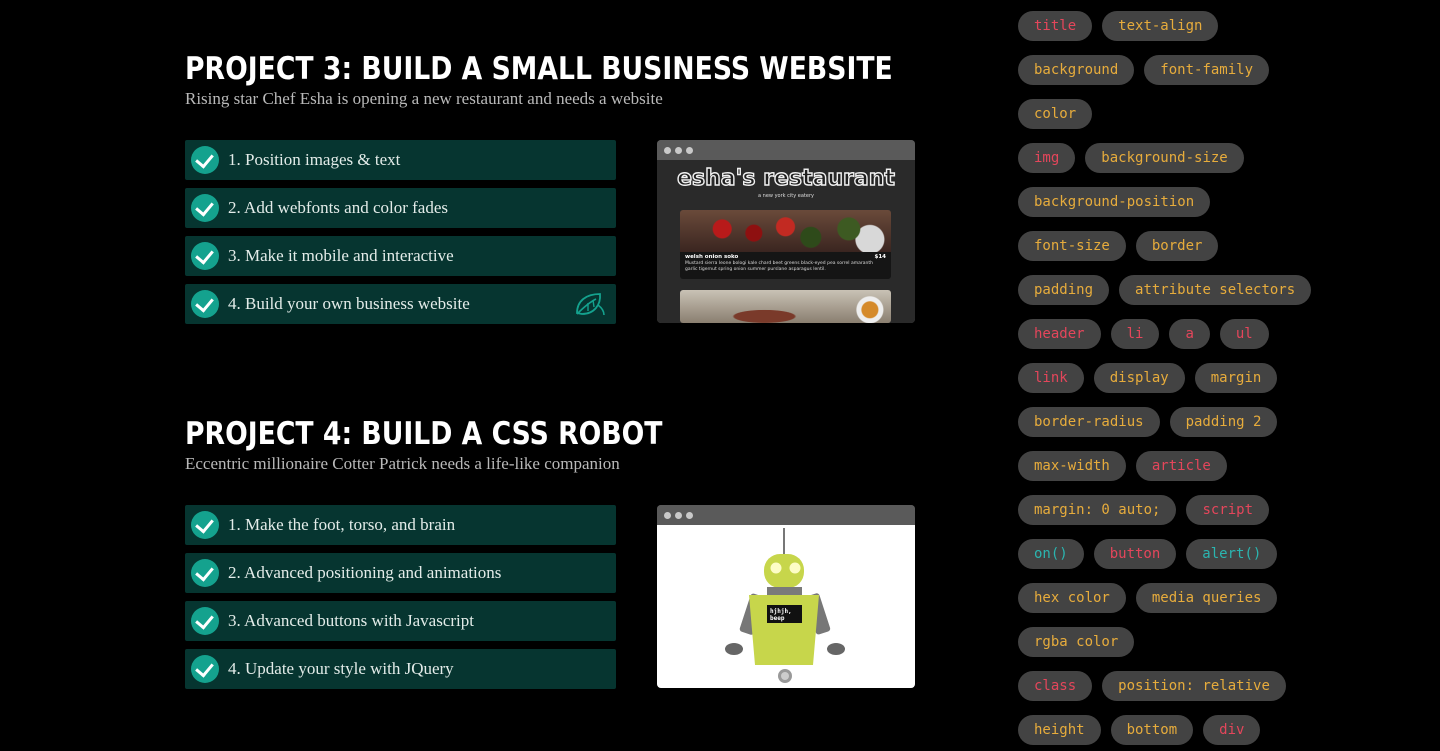  What do you see at coordinates (1076, 642) in the screenshot?
I see `skill-tag: rgba color` at bounding box center [1076, 642].